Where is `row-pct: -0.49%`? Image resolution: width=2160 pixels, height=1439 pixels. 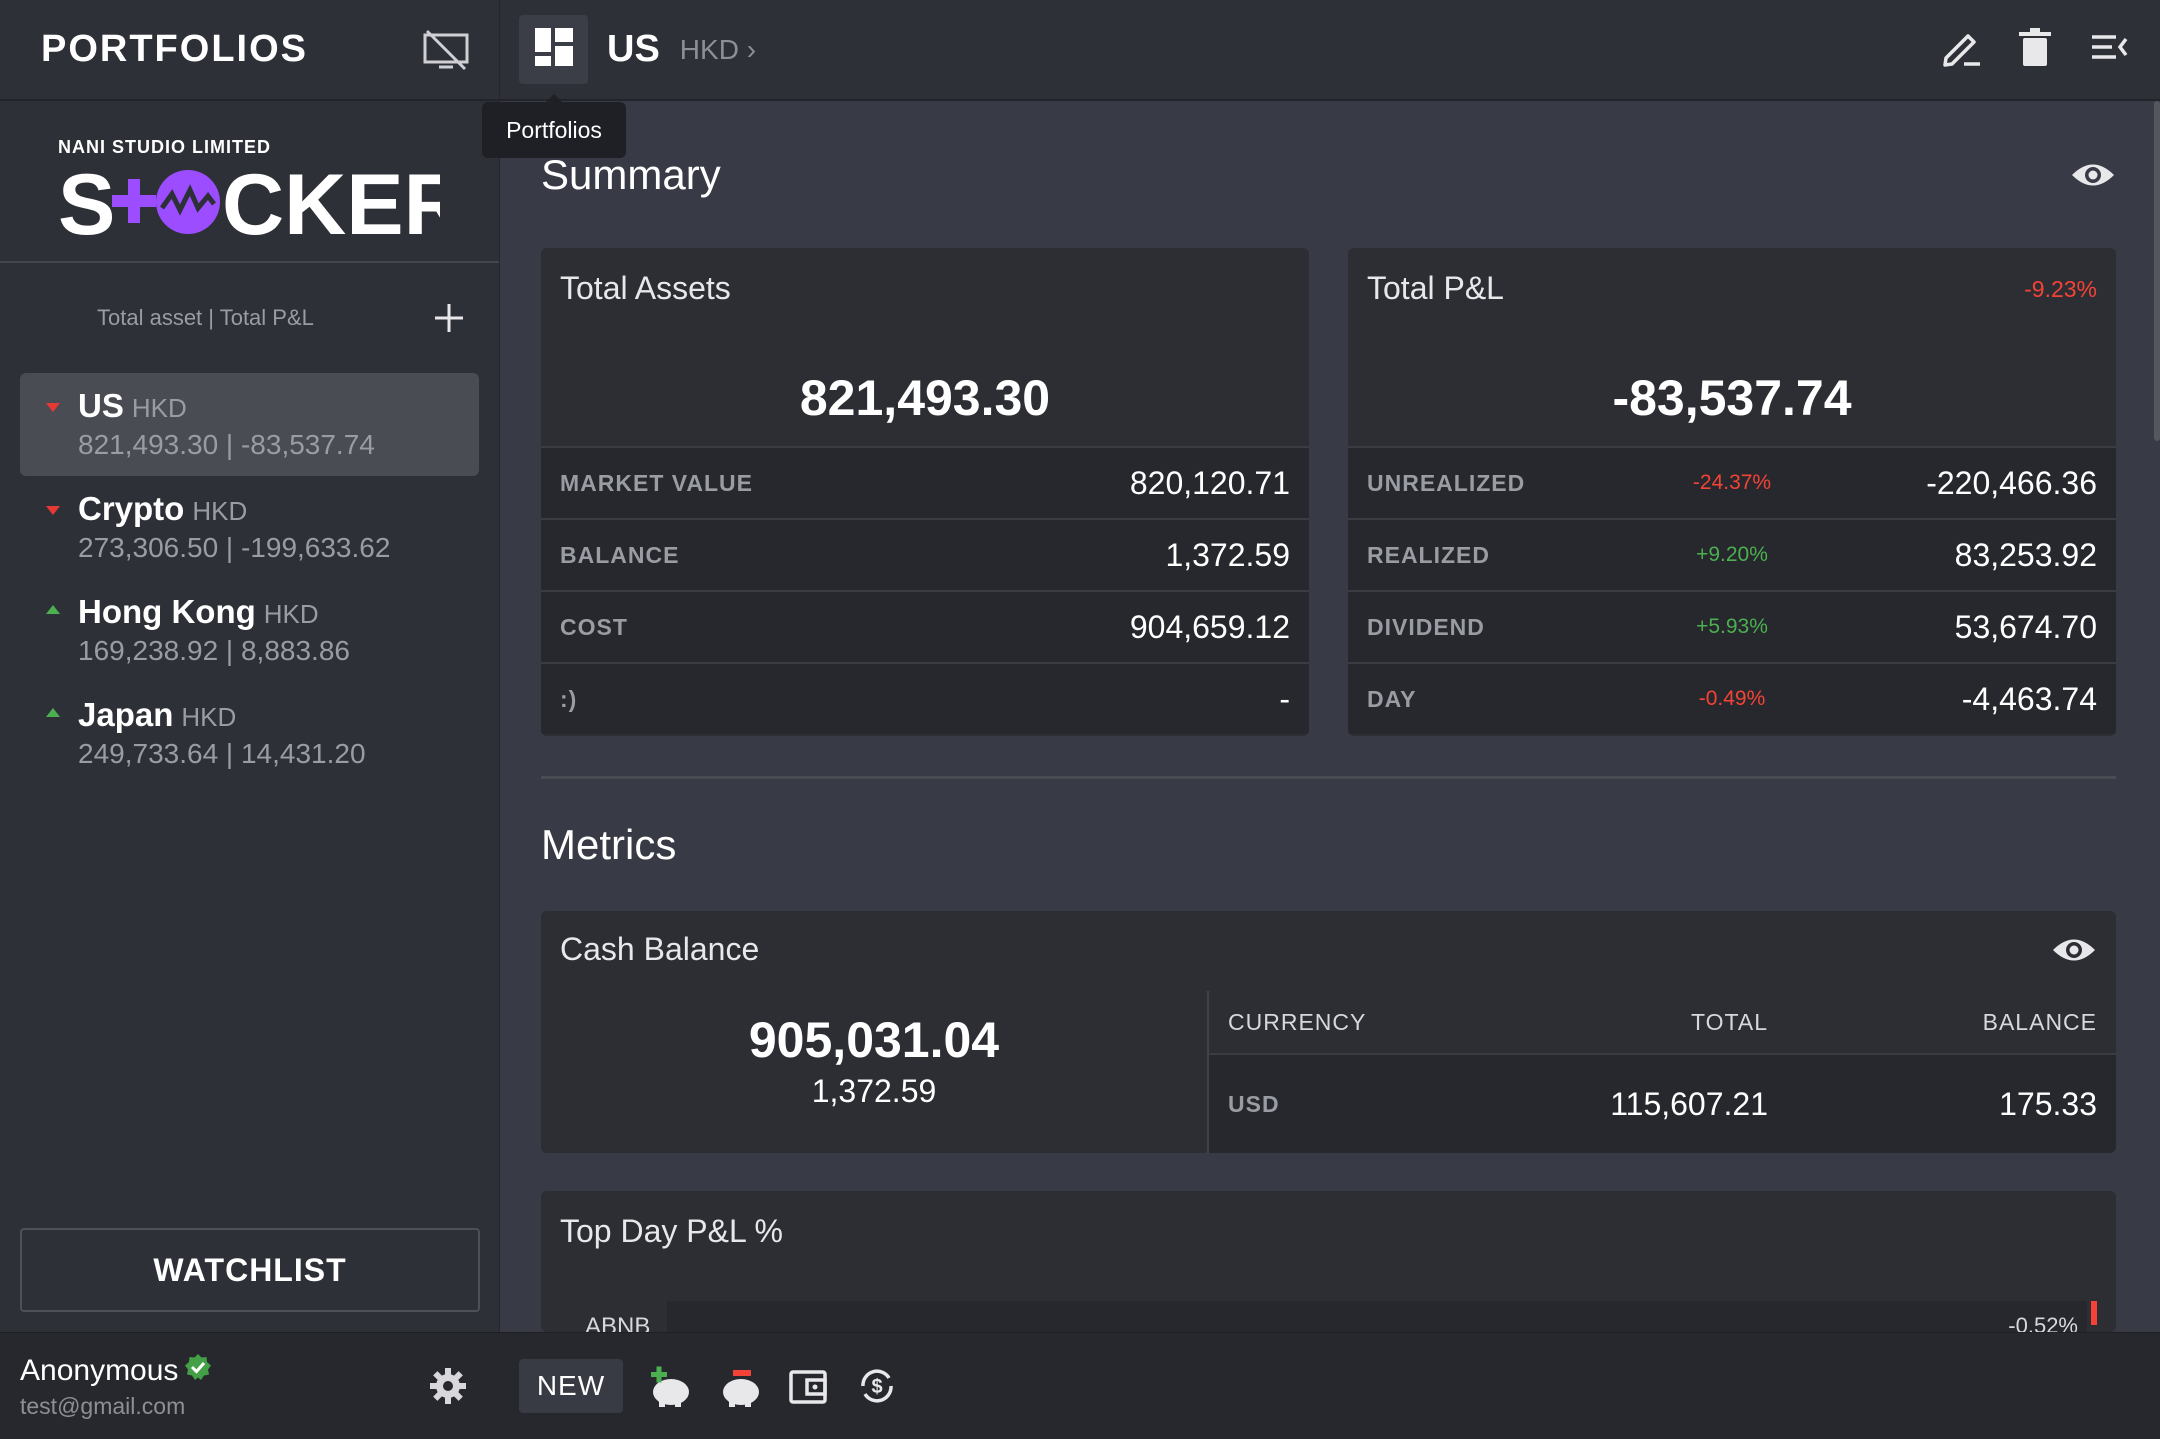 row-pct: -0.49% is located at coordinates (1732, 698).